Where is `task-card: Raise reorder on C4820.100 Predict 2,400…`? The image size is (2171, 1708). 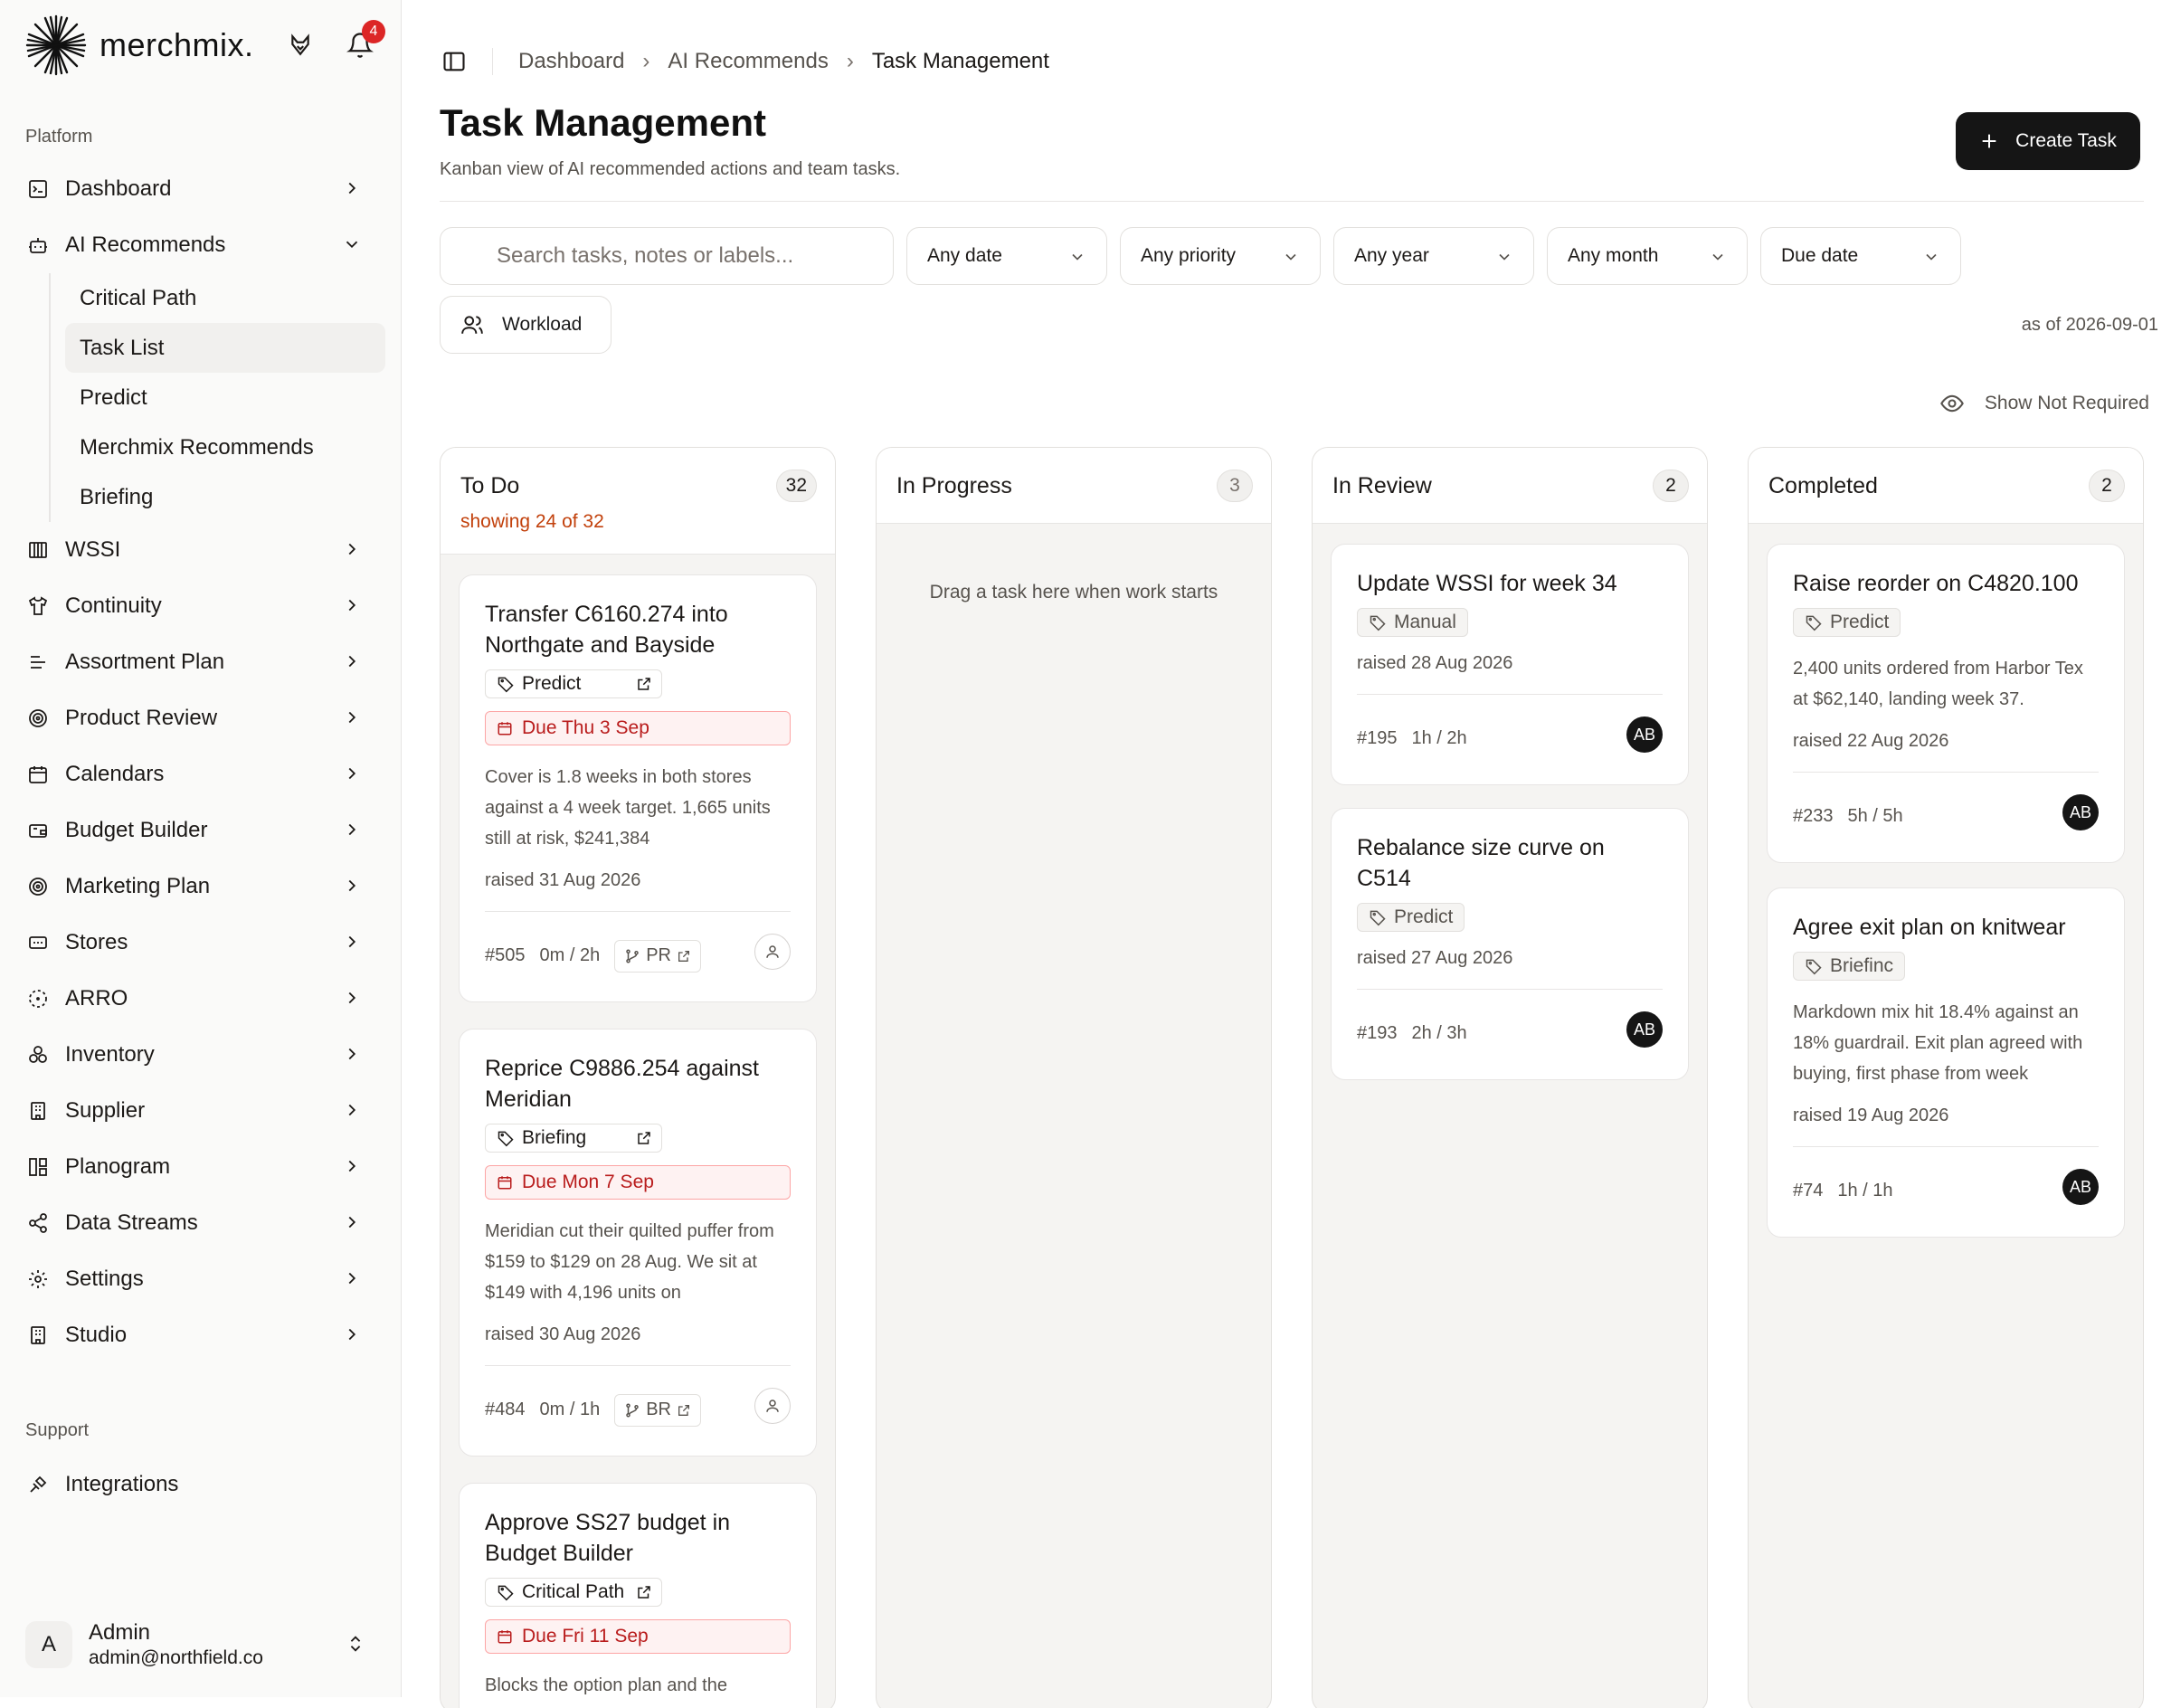
task-card: Raise reorder on C4820.100 Predict 2,400… is located at coordinates (1946, 703).